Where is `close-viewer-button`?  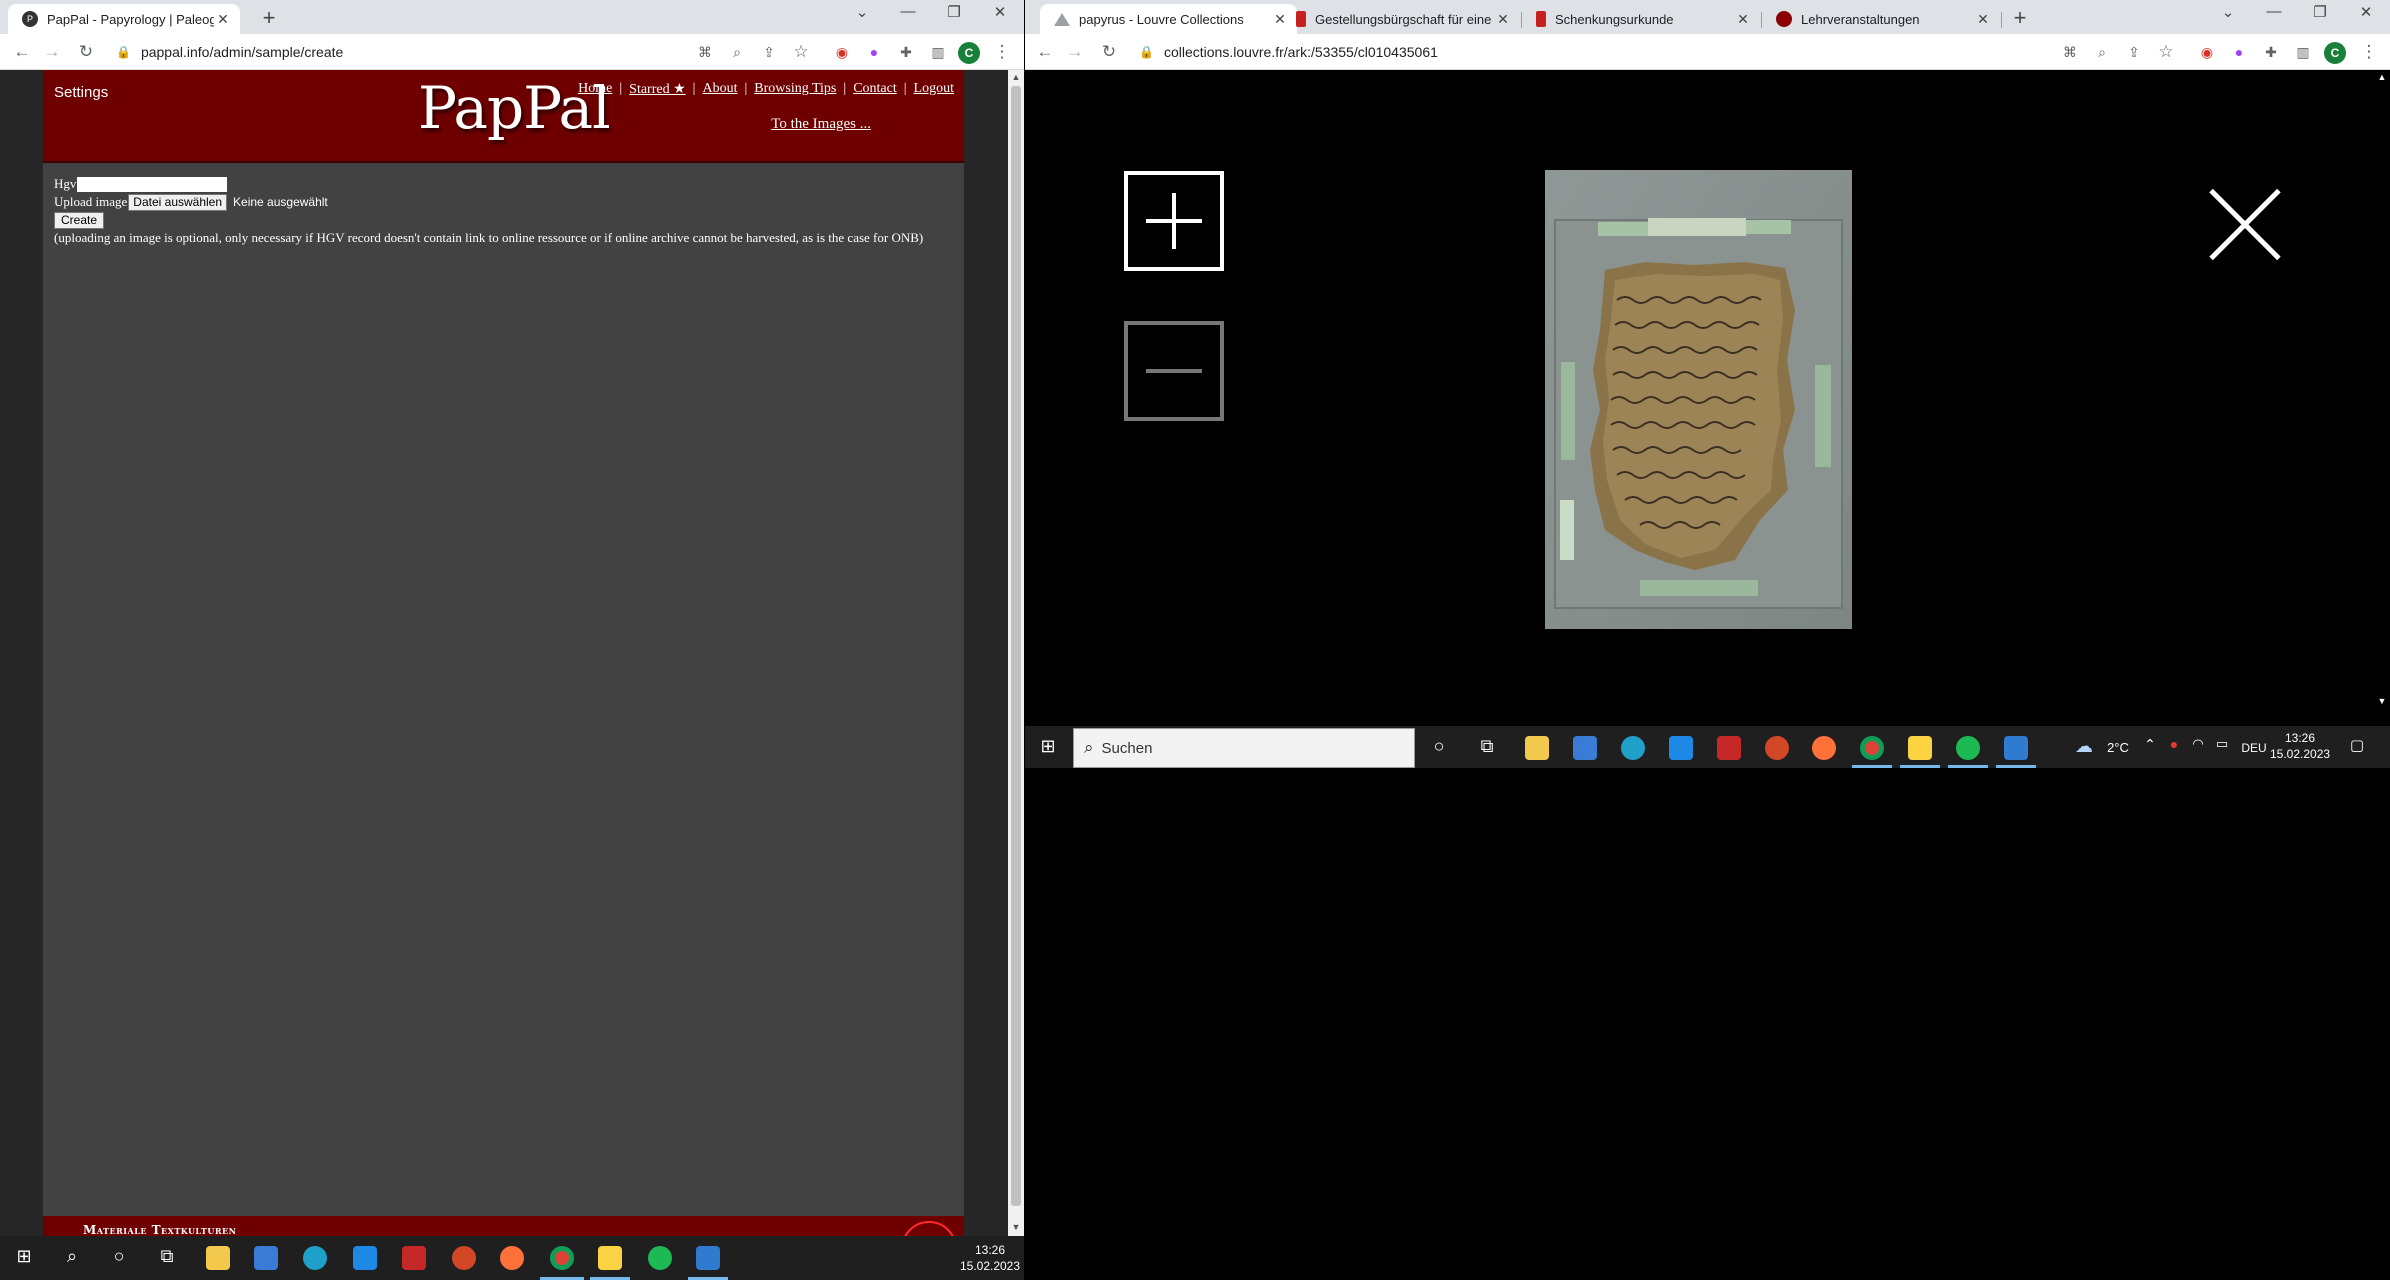 close-viewer-button is located at coordinates (2245, 225).